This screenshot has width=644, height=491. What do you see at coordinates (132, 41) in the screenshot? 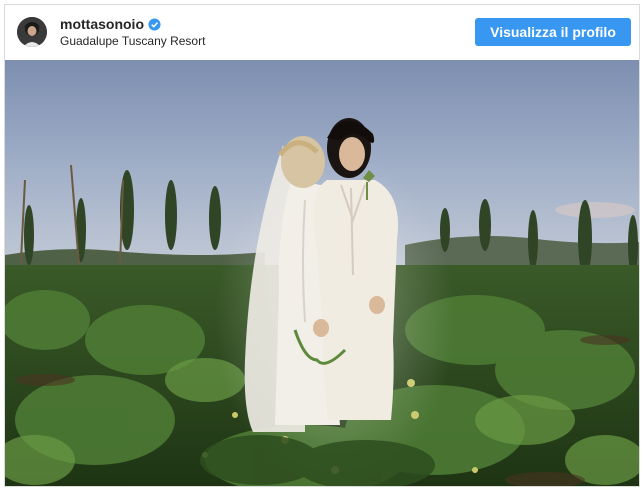
I see `location-link: Guadalupe Tuscany Resort` at bounding box center [132, 41].